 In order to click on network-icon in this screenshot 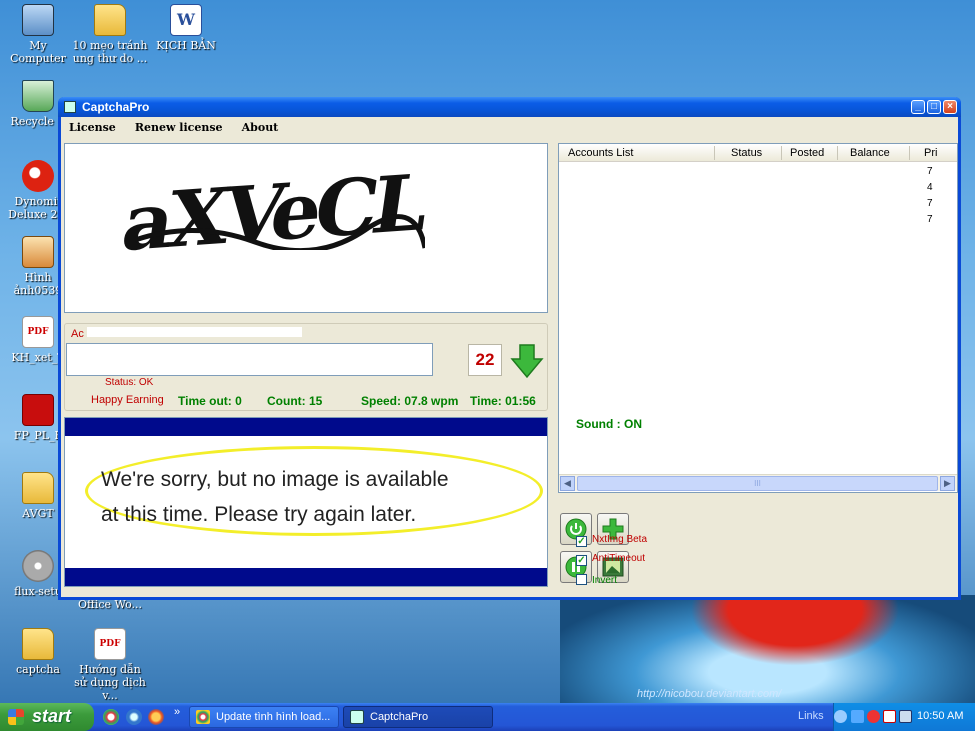, I will do `click(857, 716)`.